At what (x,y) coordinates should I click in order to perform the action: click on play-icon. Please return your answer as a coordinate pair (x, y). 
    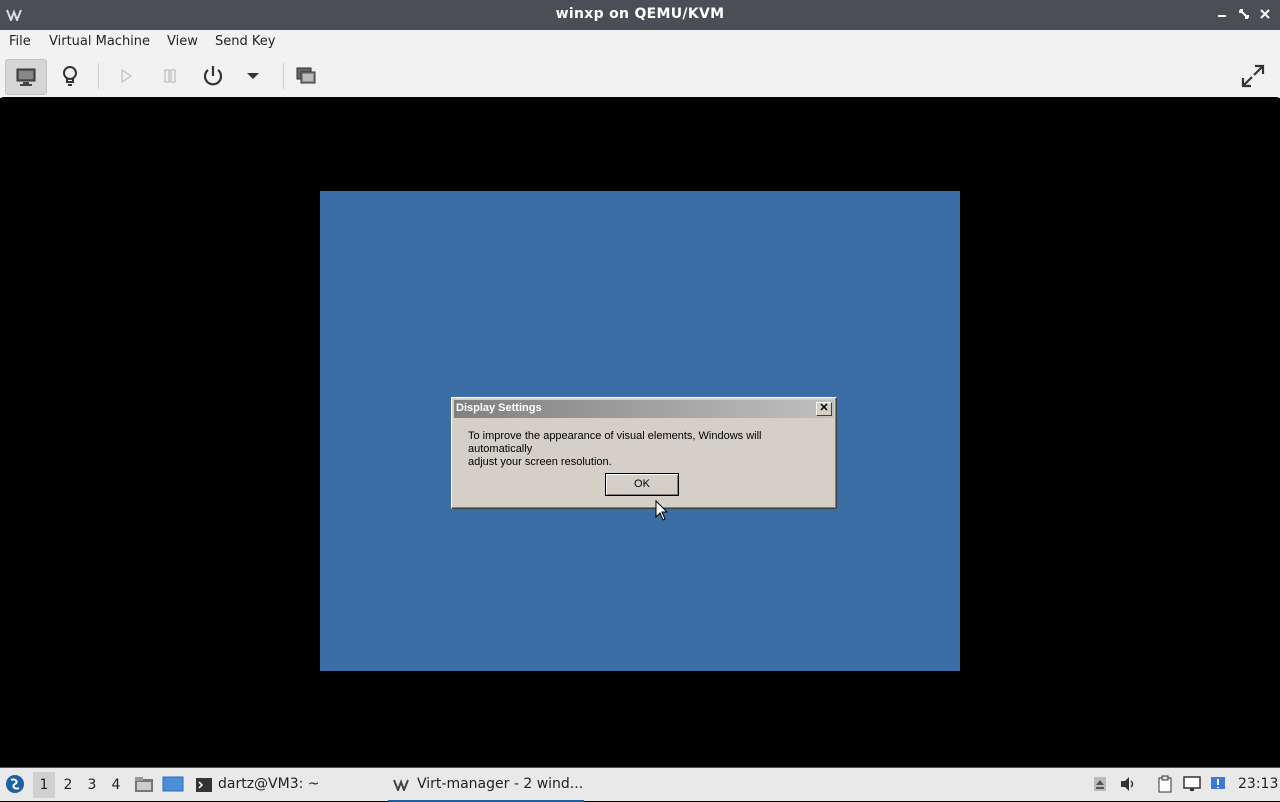
    Looking at the image, I should click on (127, 76).